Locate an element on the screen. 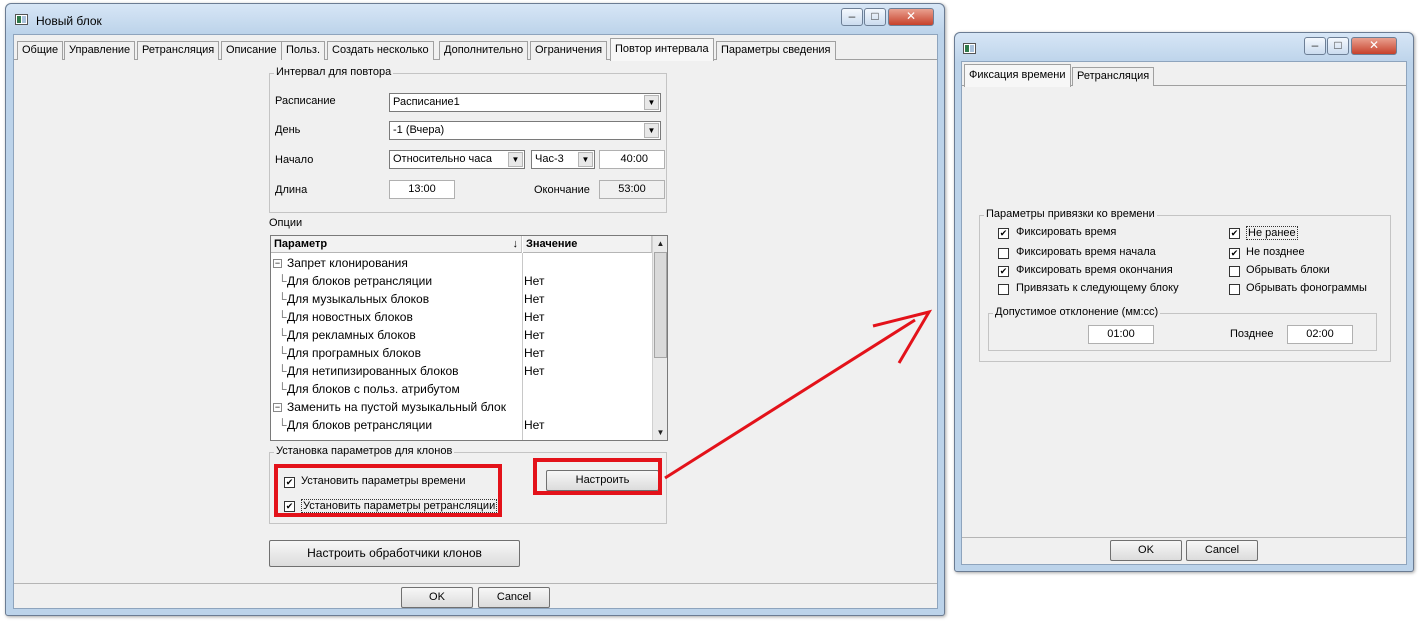  not-later-label: Не позднее is located at coordinates (1275, 252).